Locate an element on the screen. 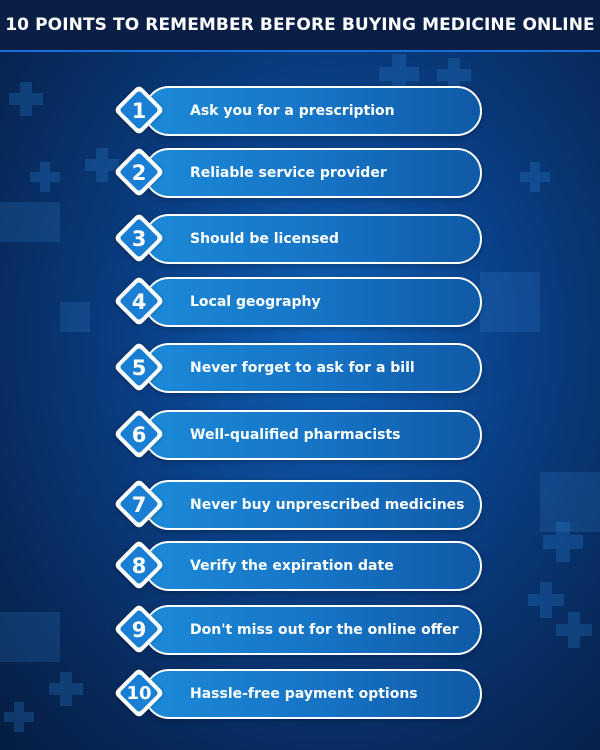 This screenshot has width=600, height=750. list-item: Local geography 4 is located at coordinates (297, 301).